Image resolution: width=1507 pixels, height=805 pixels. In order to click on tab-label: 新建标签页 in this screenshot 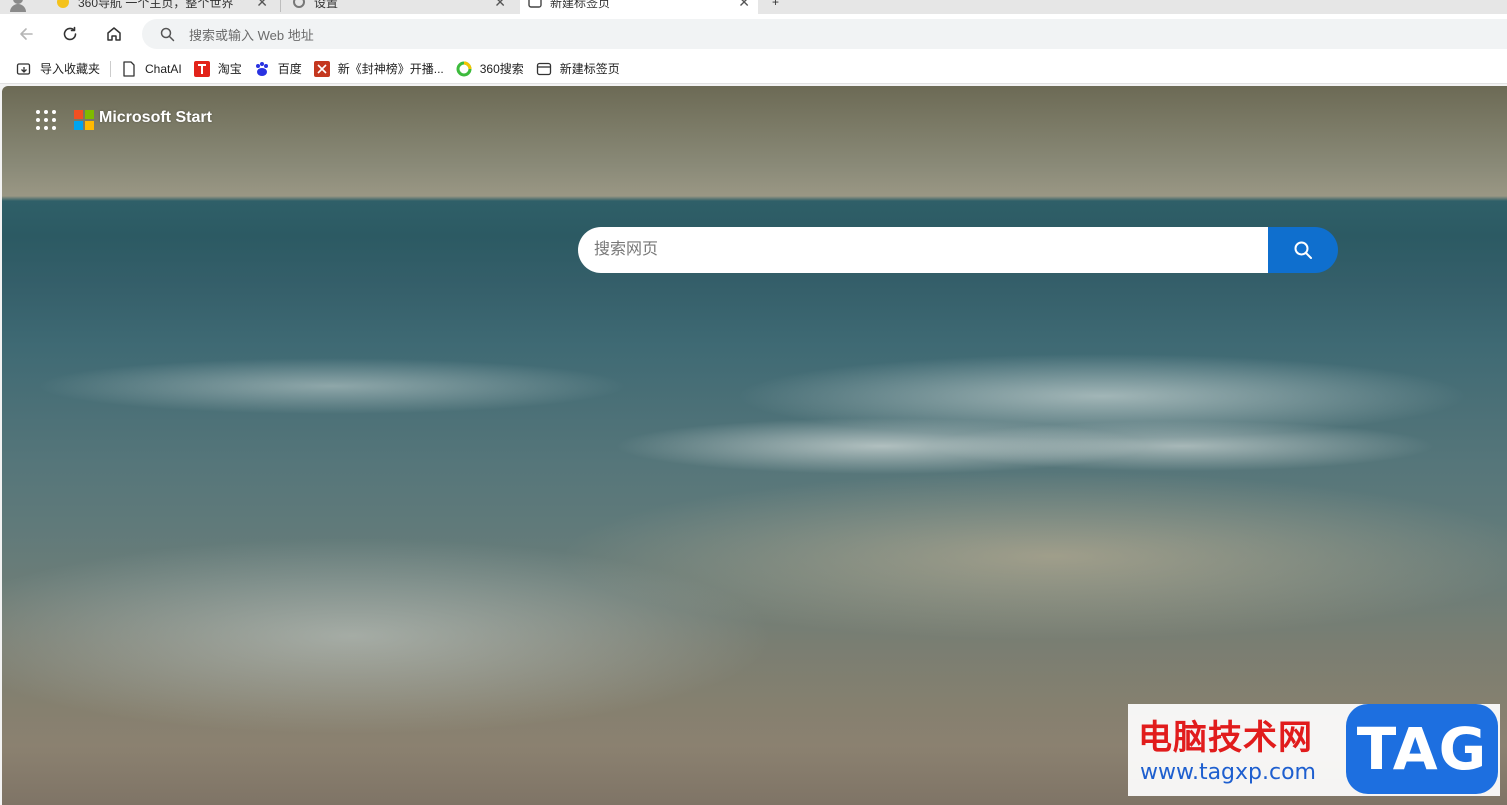, I will do `click(580, 5)`.